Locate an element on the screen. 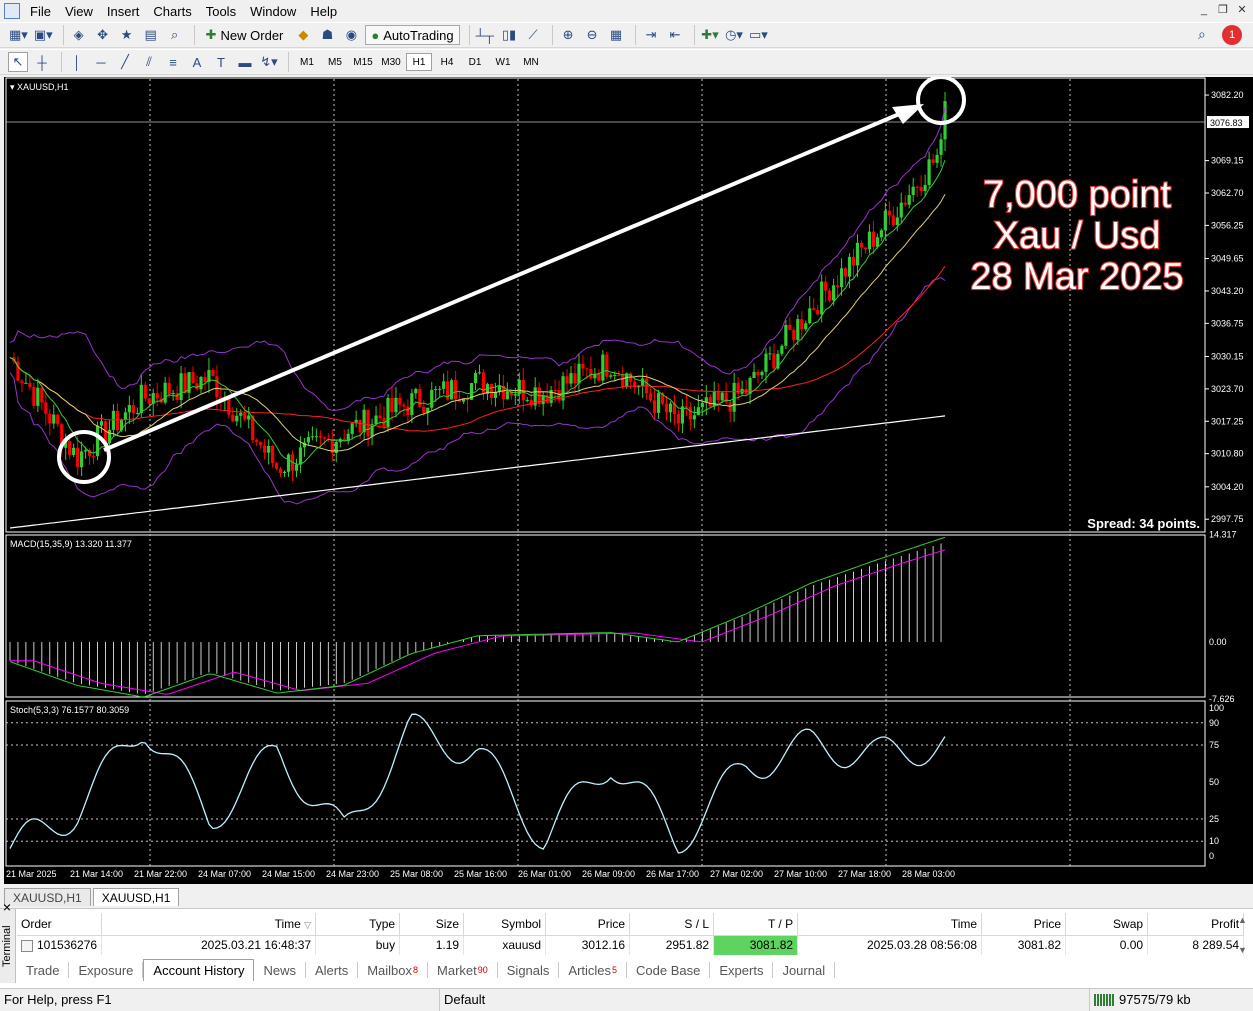 Image resolution: width=1253 pixels, height=1011 pixels. chart-shift-icon: ⇤ is located at coordinates (675, 35).